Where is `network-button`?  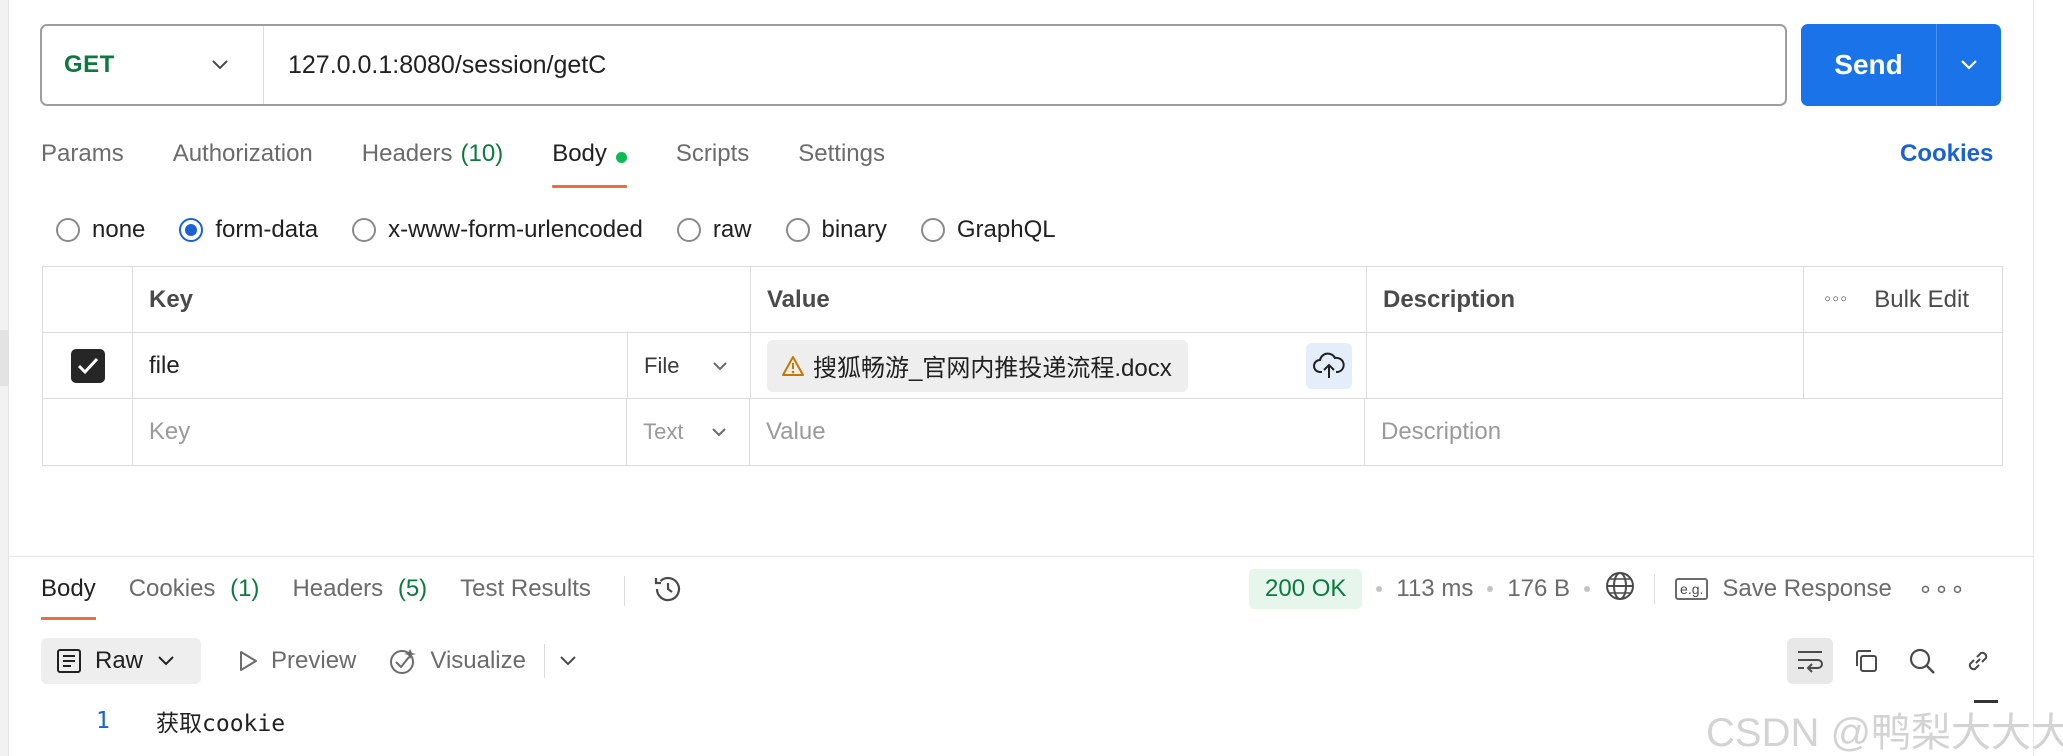
network-button is located at coordinates (1620, 589).